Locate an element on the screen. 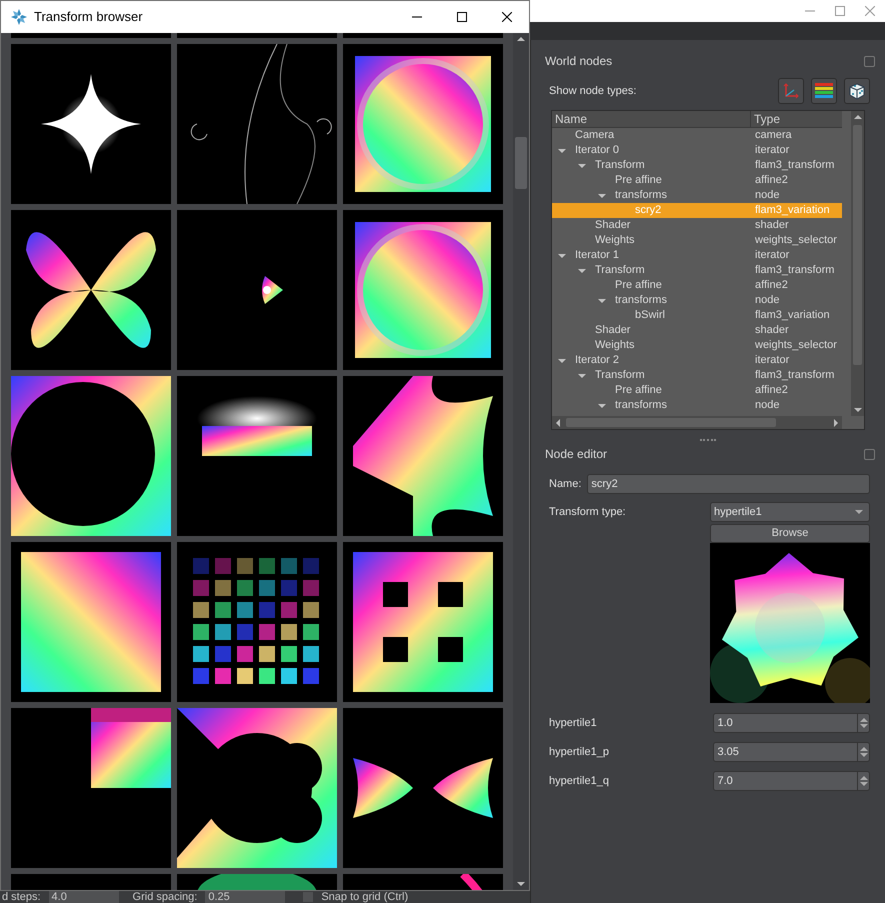  tree-row: Iterator 0 iterator is located at coordinates (697, 150).